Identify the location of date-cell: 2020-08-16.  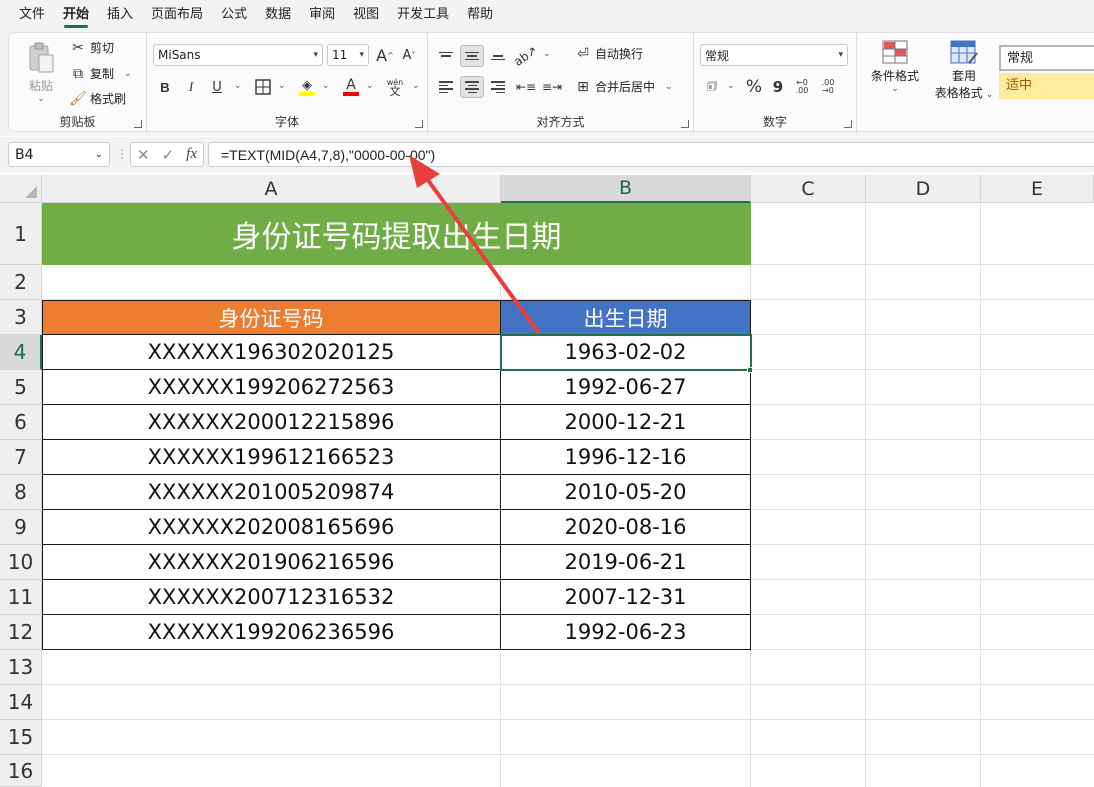
(626, 527).